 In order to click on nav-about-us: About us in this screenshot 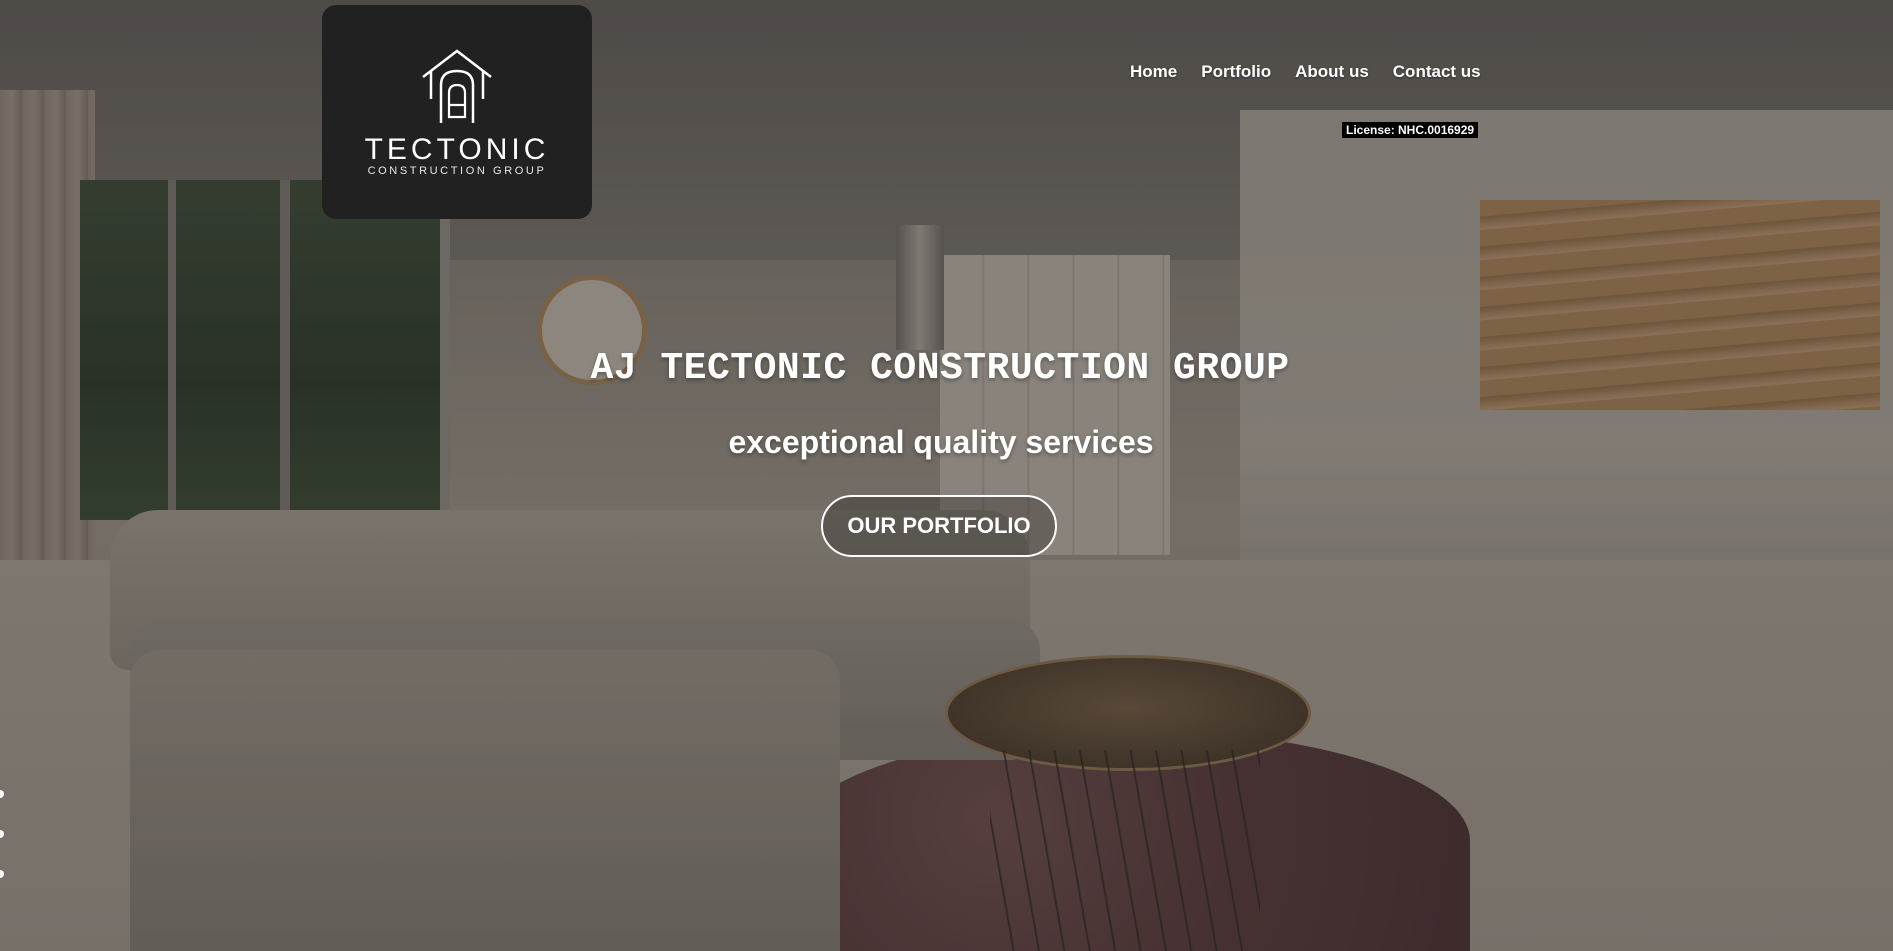, I will do `click(1332, 72)`.